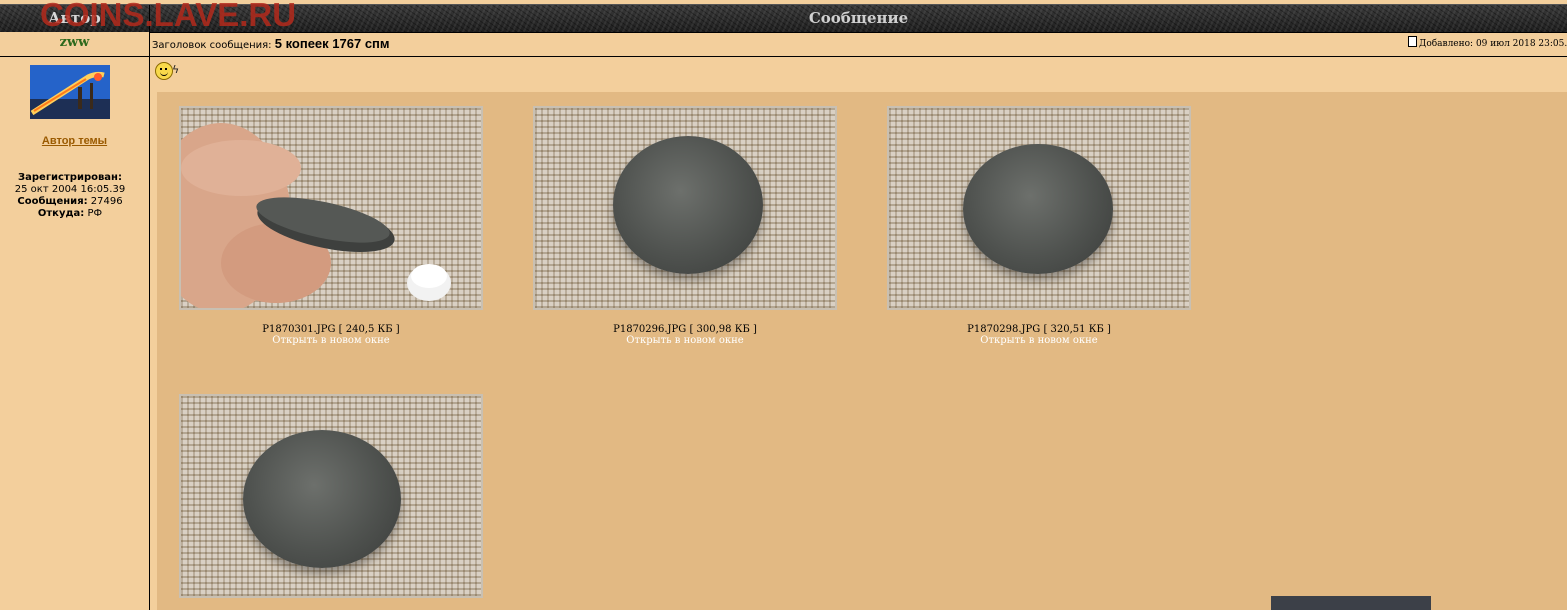 The image size is (1567, 610). Describe the element at coordinates (74, 42) in the screenshot. I see `username: zww` at that location.